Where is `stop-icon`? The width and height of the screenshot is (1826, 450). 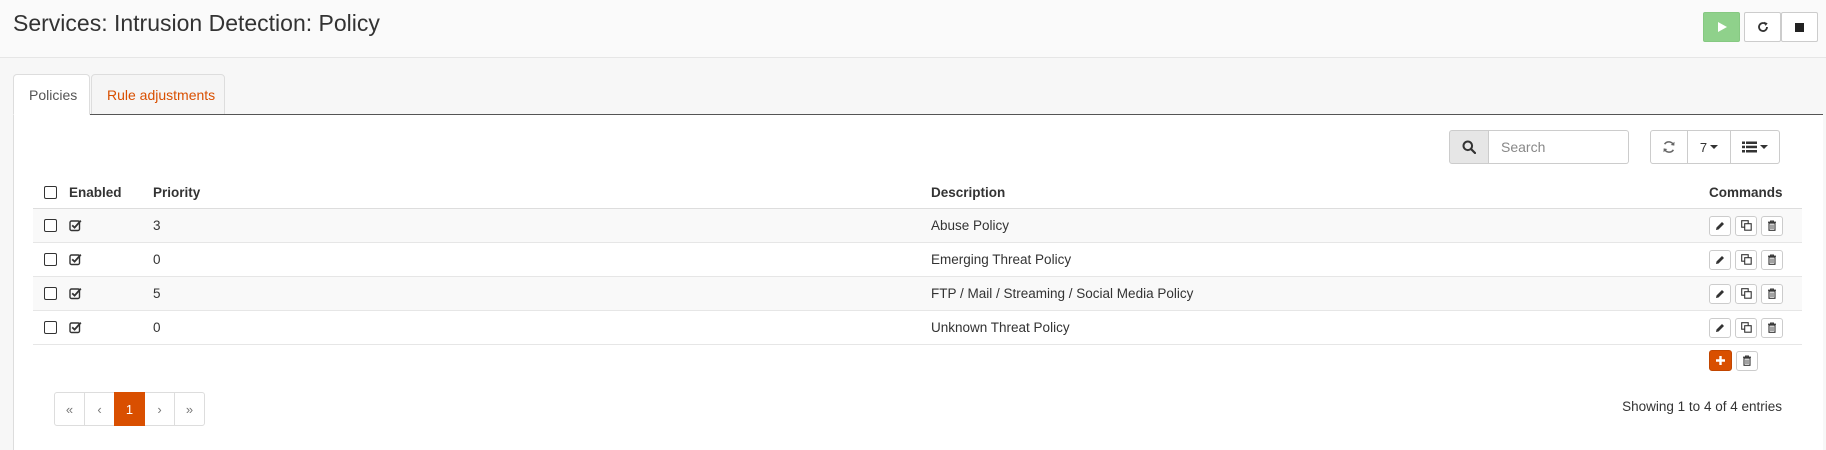
stop-icon is located at coordinates (1799, 27).